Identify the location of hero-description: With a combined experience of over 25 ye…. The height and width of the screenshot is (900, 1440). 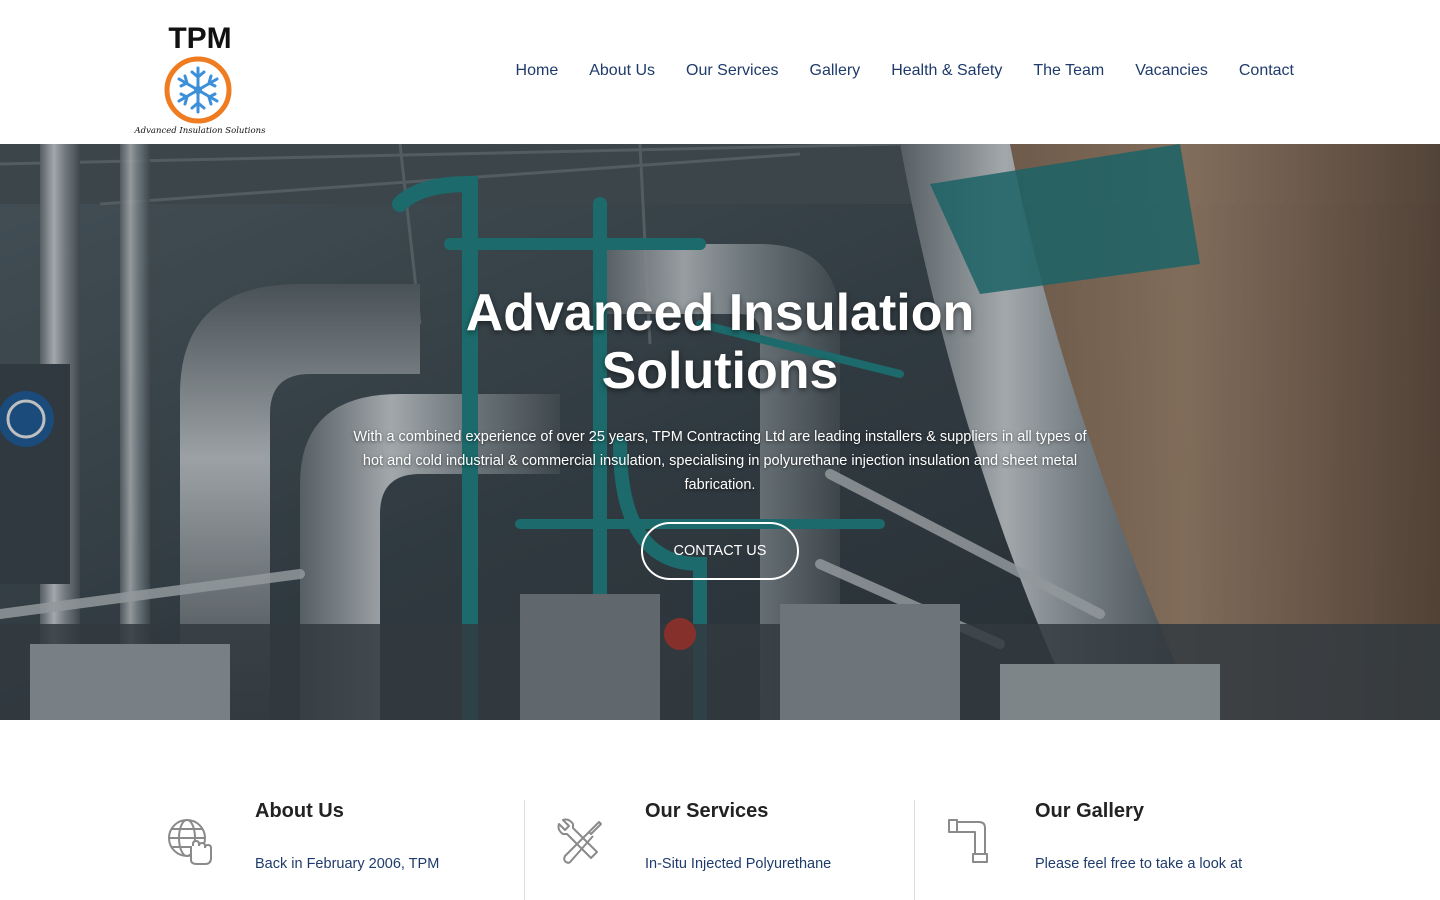
(720, 461).